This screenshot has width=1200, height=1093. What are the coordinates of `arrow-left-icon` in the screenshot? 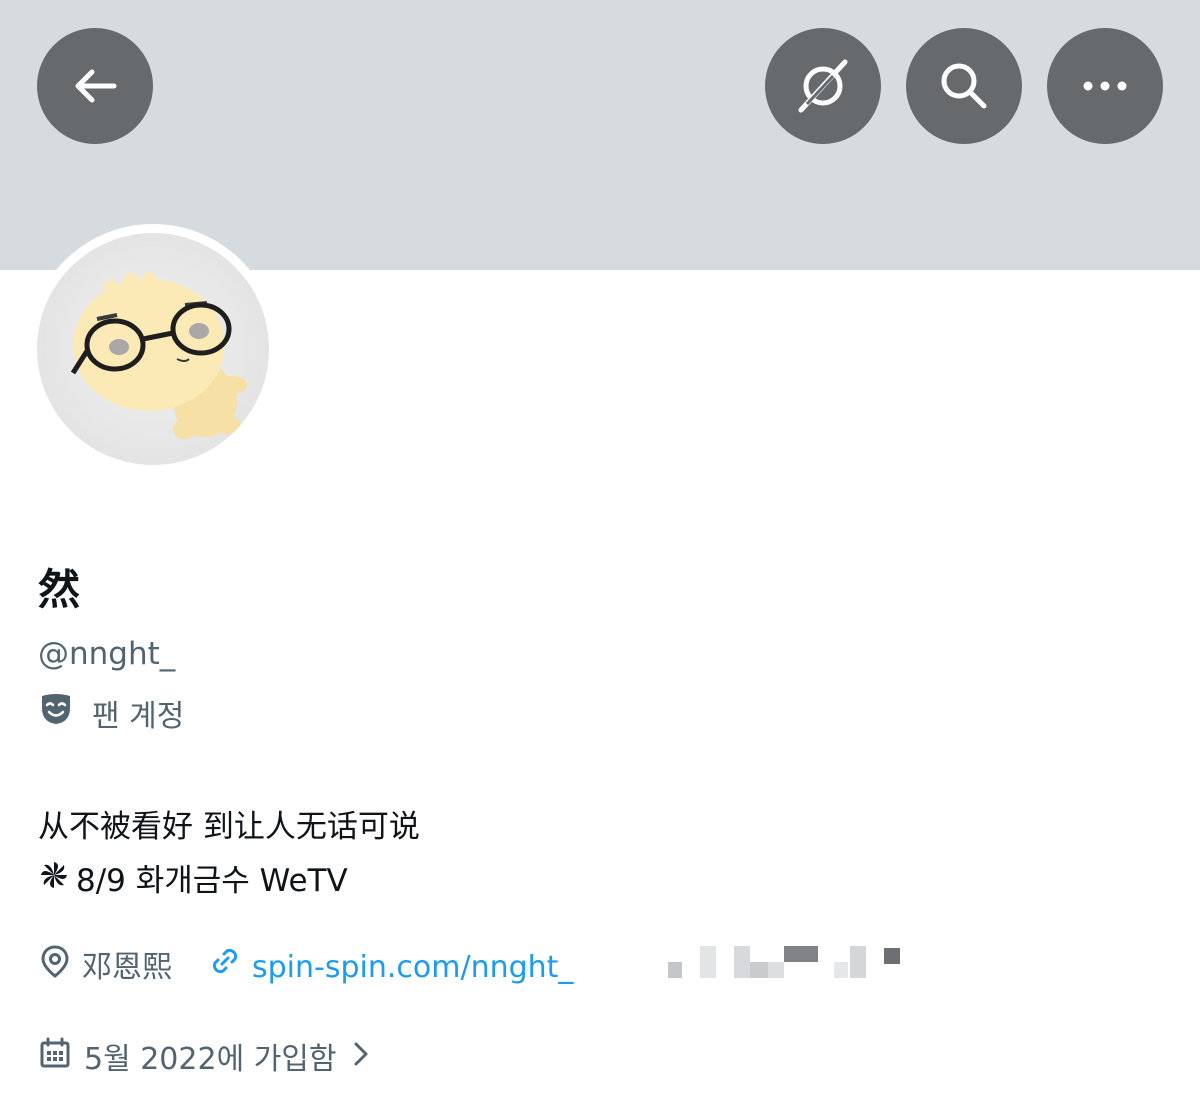 It's located at (95, 86).